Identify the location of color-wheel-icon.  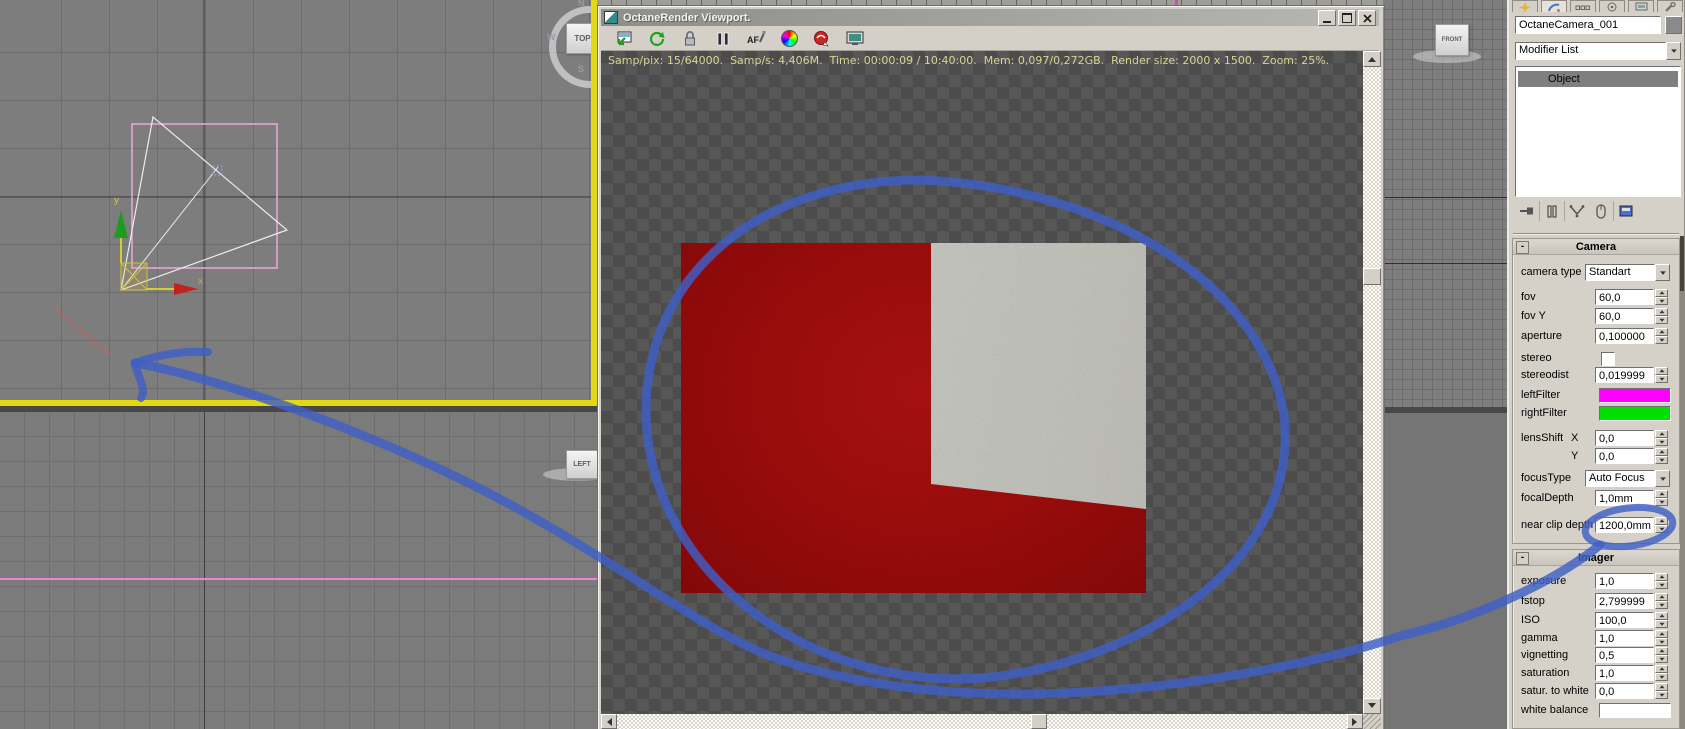
(789, 38).